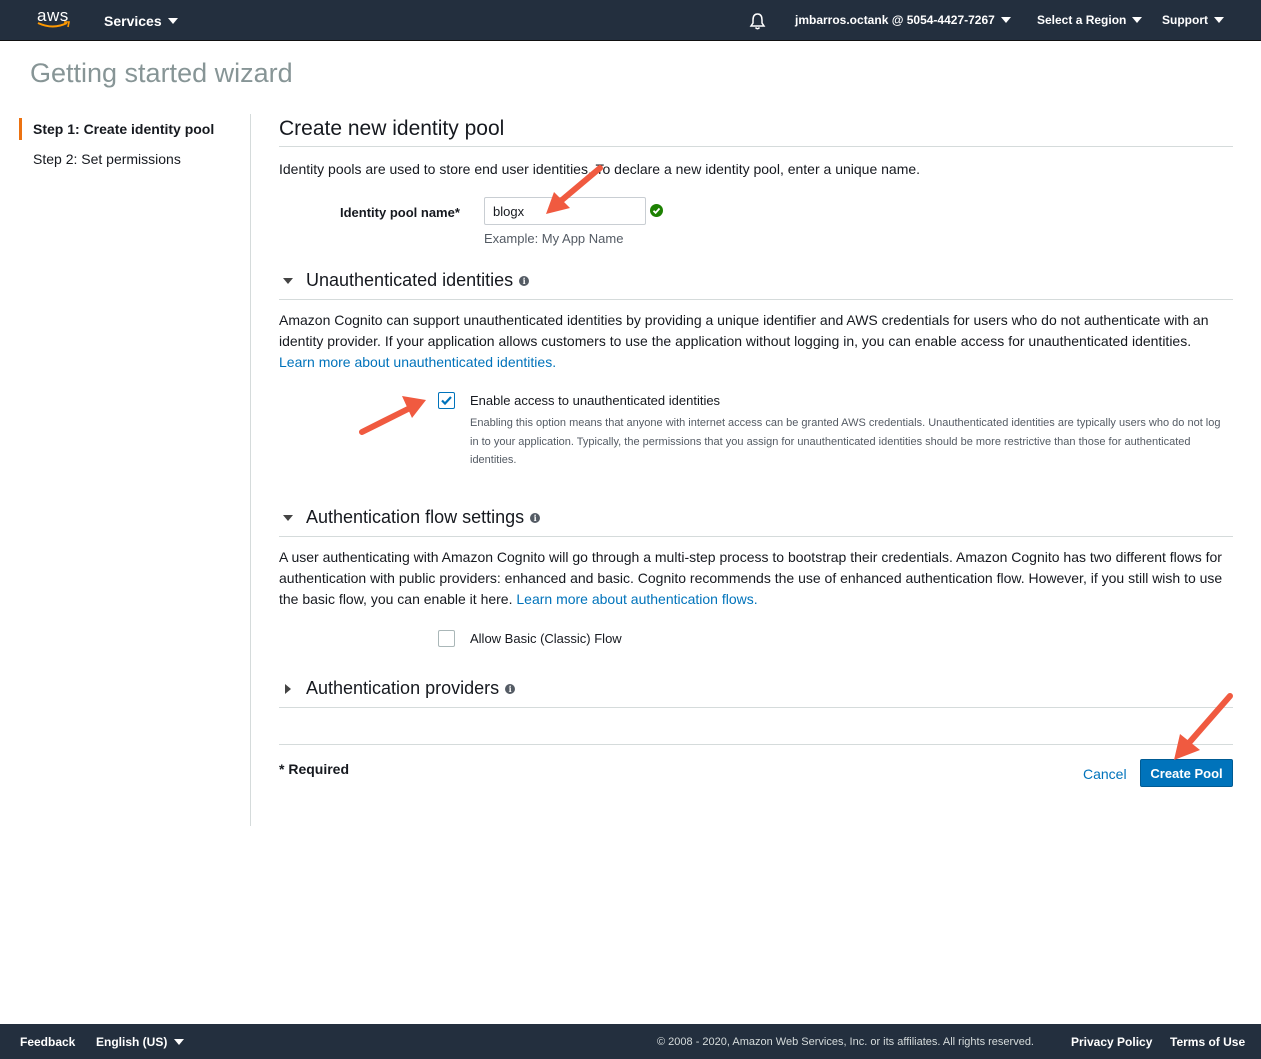  I want to click on caret-right-icon, so click(288, 689).